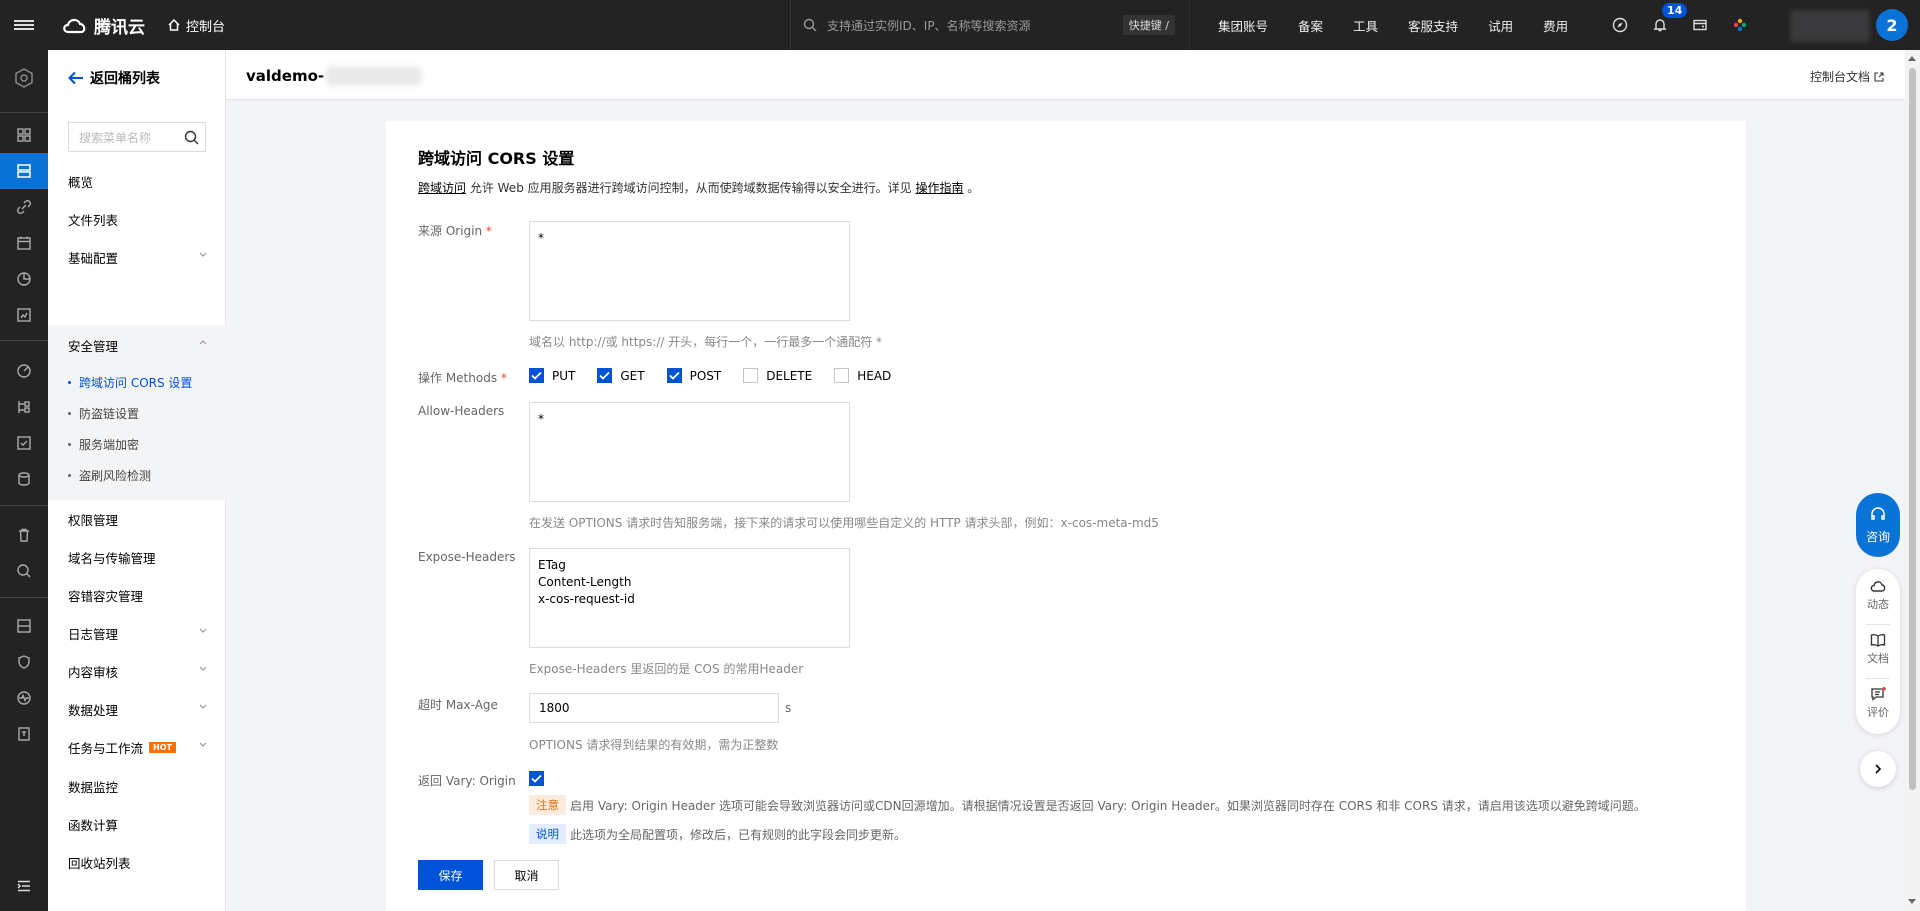 The image size is (1920, 911). I want to click on collapse-menu-icon, so click(24, 886).